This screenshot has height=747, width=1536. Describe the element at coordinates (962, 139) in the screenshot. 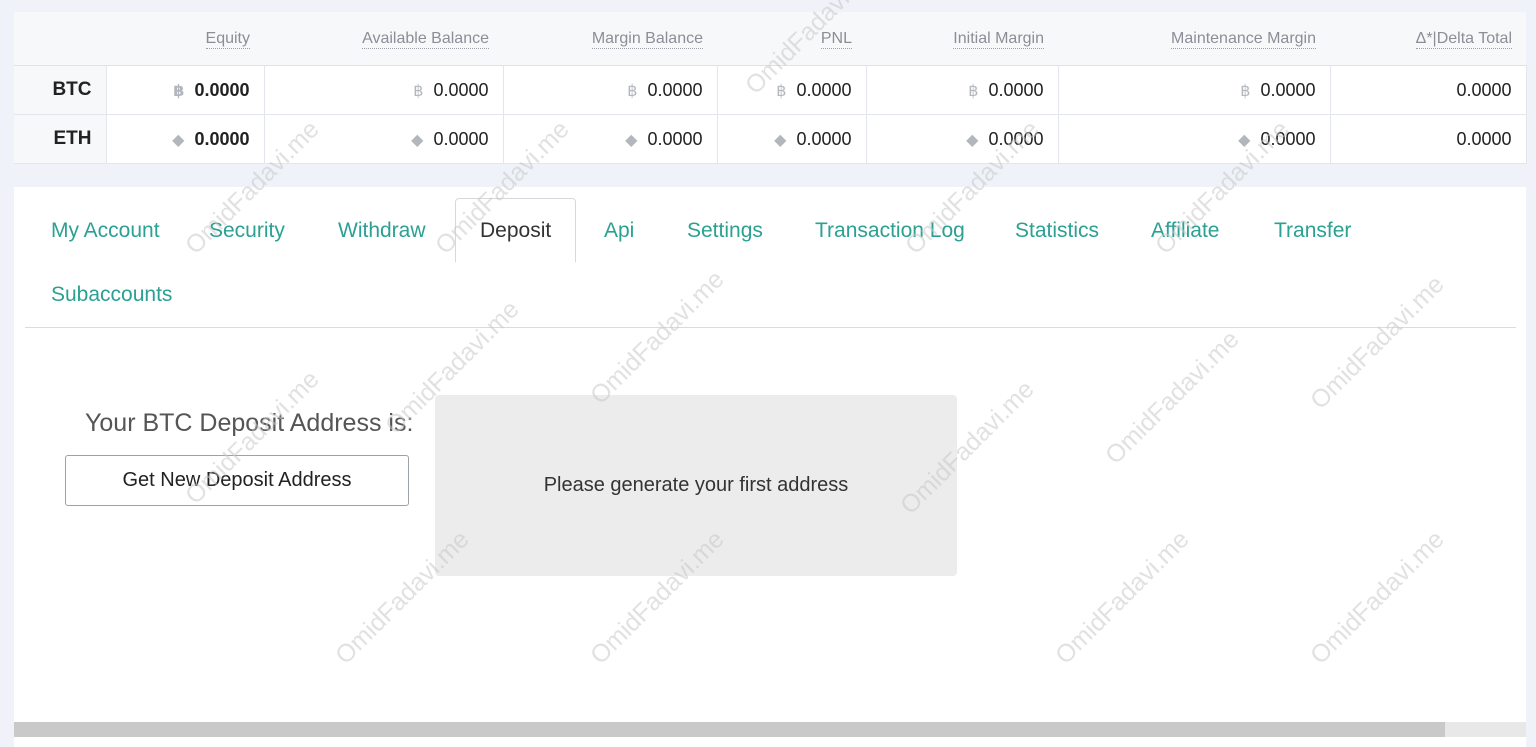

I see `initial-margin-cell: ◆ 0.0000` at that location.